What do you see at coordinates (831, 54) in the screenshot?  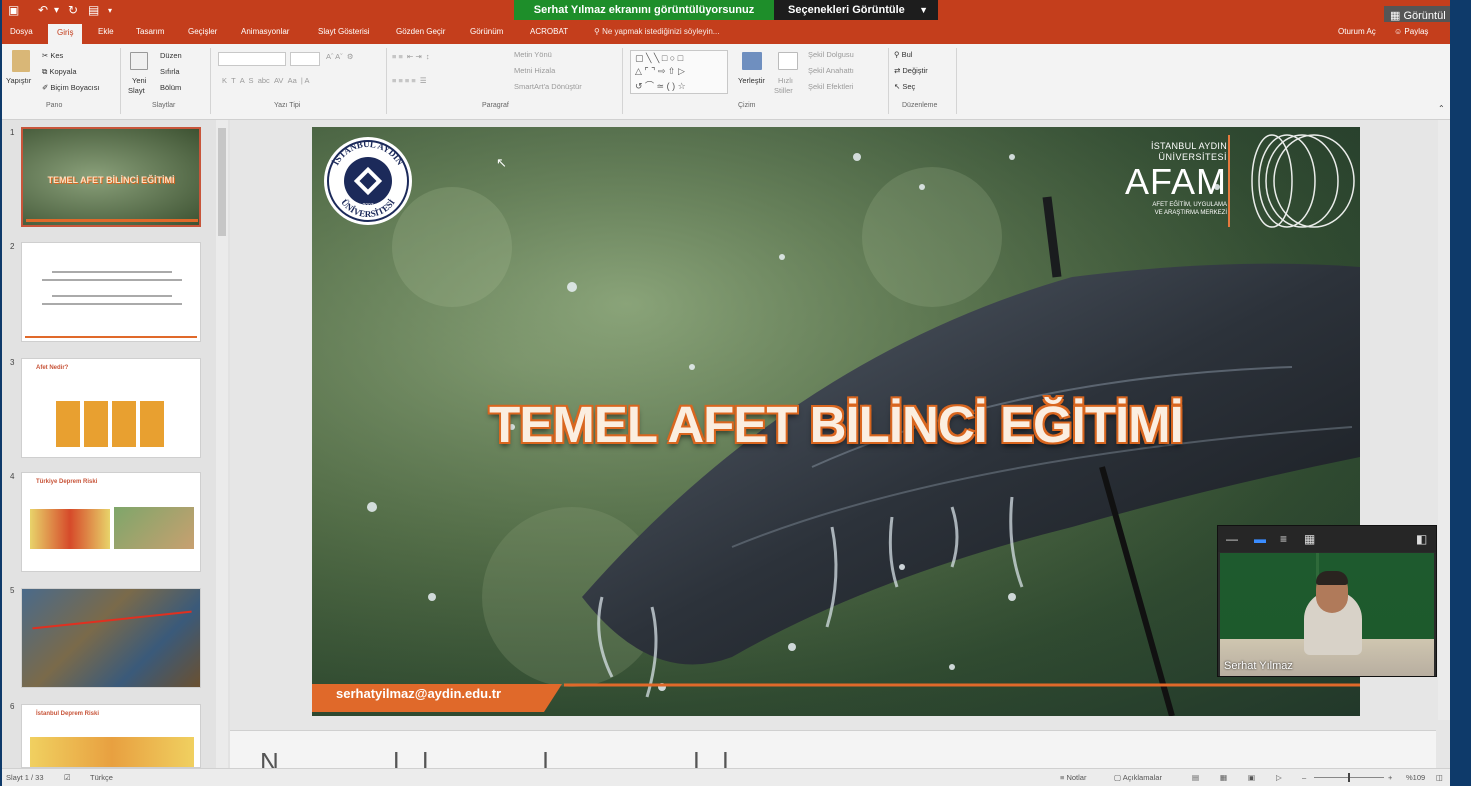 I see `shape-fill-button: Şekil Dolgusu` at bounding box center [831, 54].